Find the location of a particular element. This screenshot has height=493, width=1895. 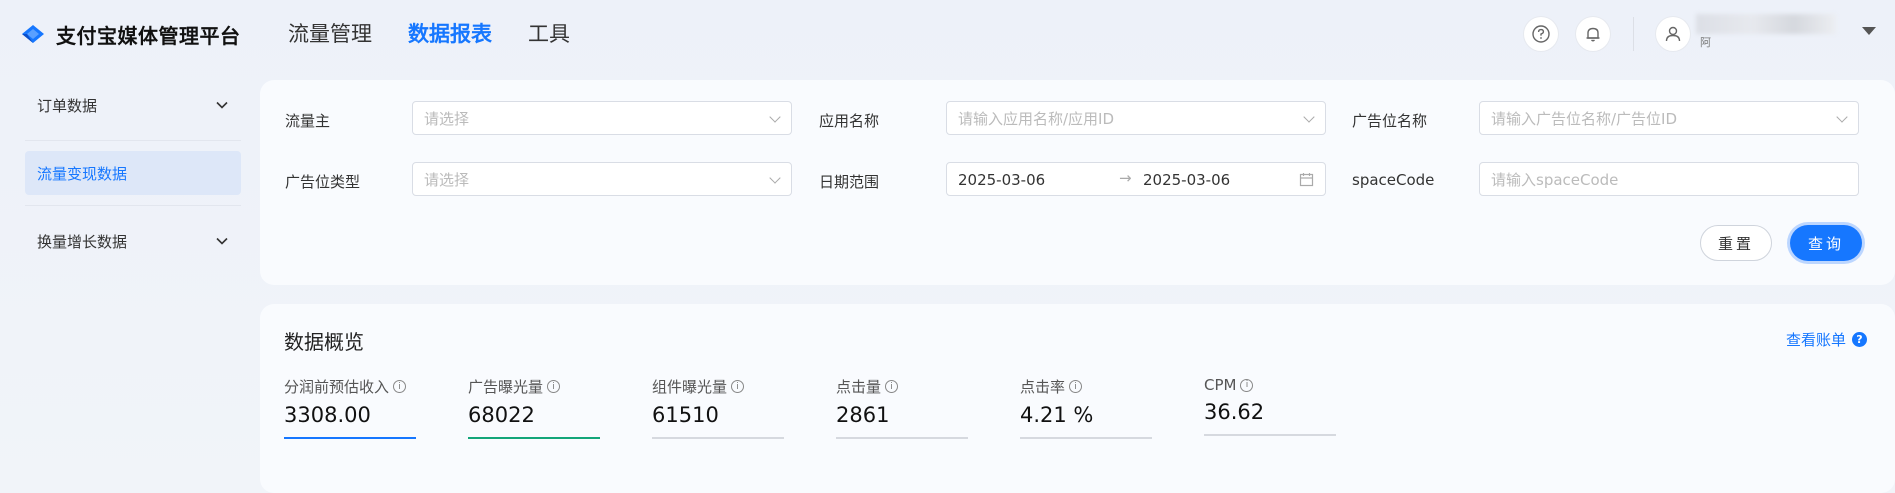

sidebar: 订单数据 流量变现数据 换量增长数据 is located at coordinates (133, 173).